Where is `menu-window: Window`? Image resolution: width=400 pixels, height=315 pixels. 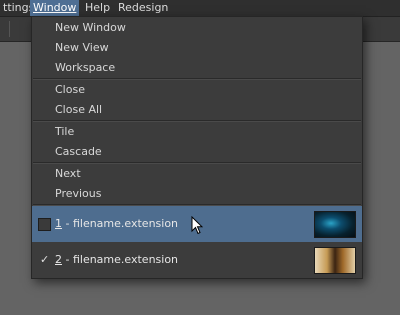 menu-window: Window is located at coordinates (55, 8).